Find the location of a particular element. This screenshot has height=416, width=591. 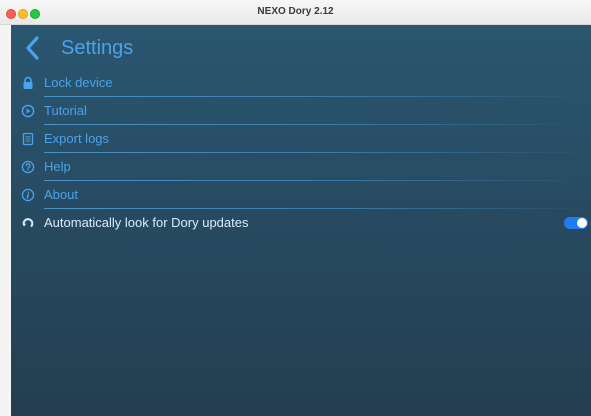

title-bar: NEXO Dory 2.12 is located at coordinates (295, 12).